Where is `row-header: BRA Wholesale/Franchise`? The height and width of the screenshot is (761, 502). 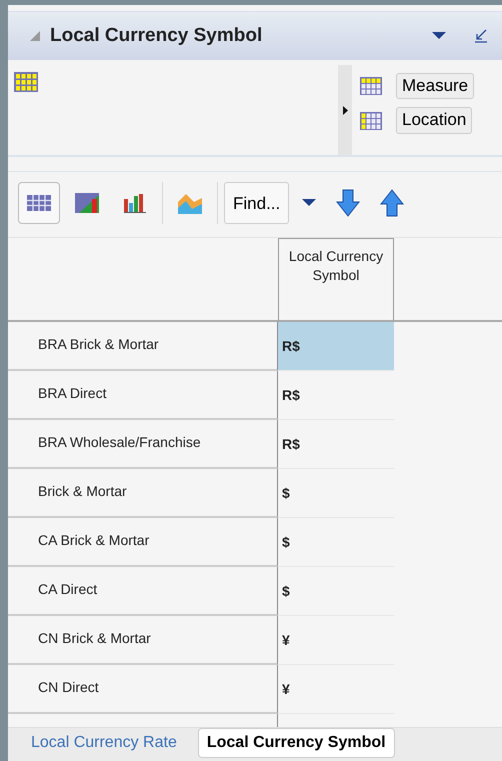
row-header: BRA Wholesale/Franchise is located at coordinates (143, 444).